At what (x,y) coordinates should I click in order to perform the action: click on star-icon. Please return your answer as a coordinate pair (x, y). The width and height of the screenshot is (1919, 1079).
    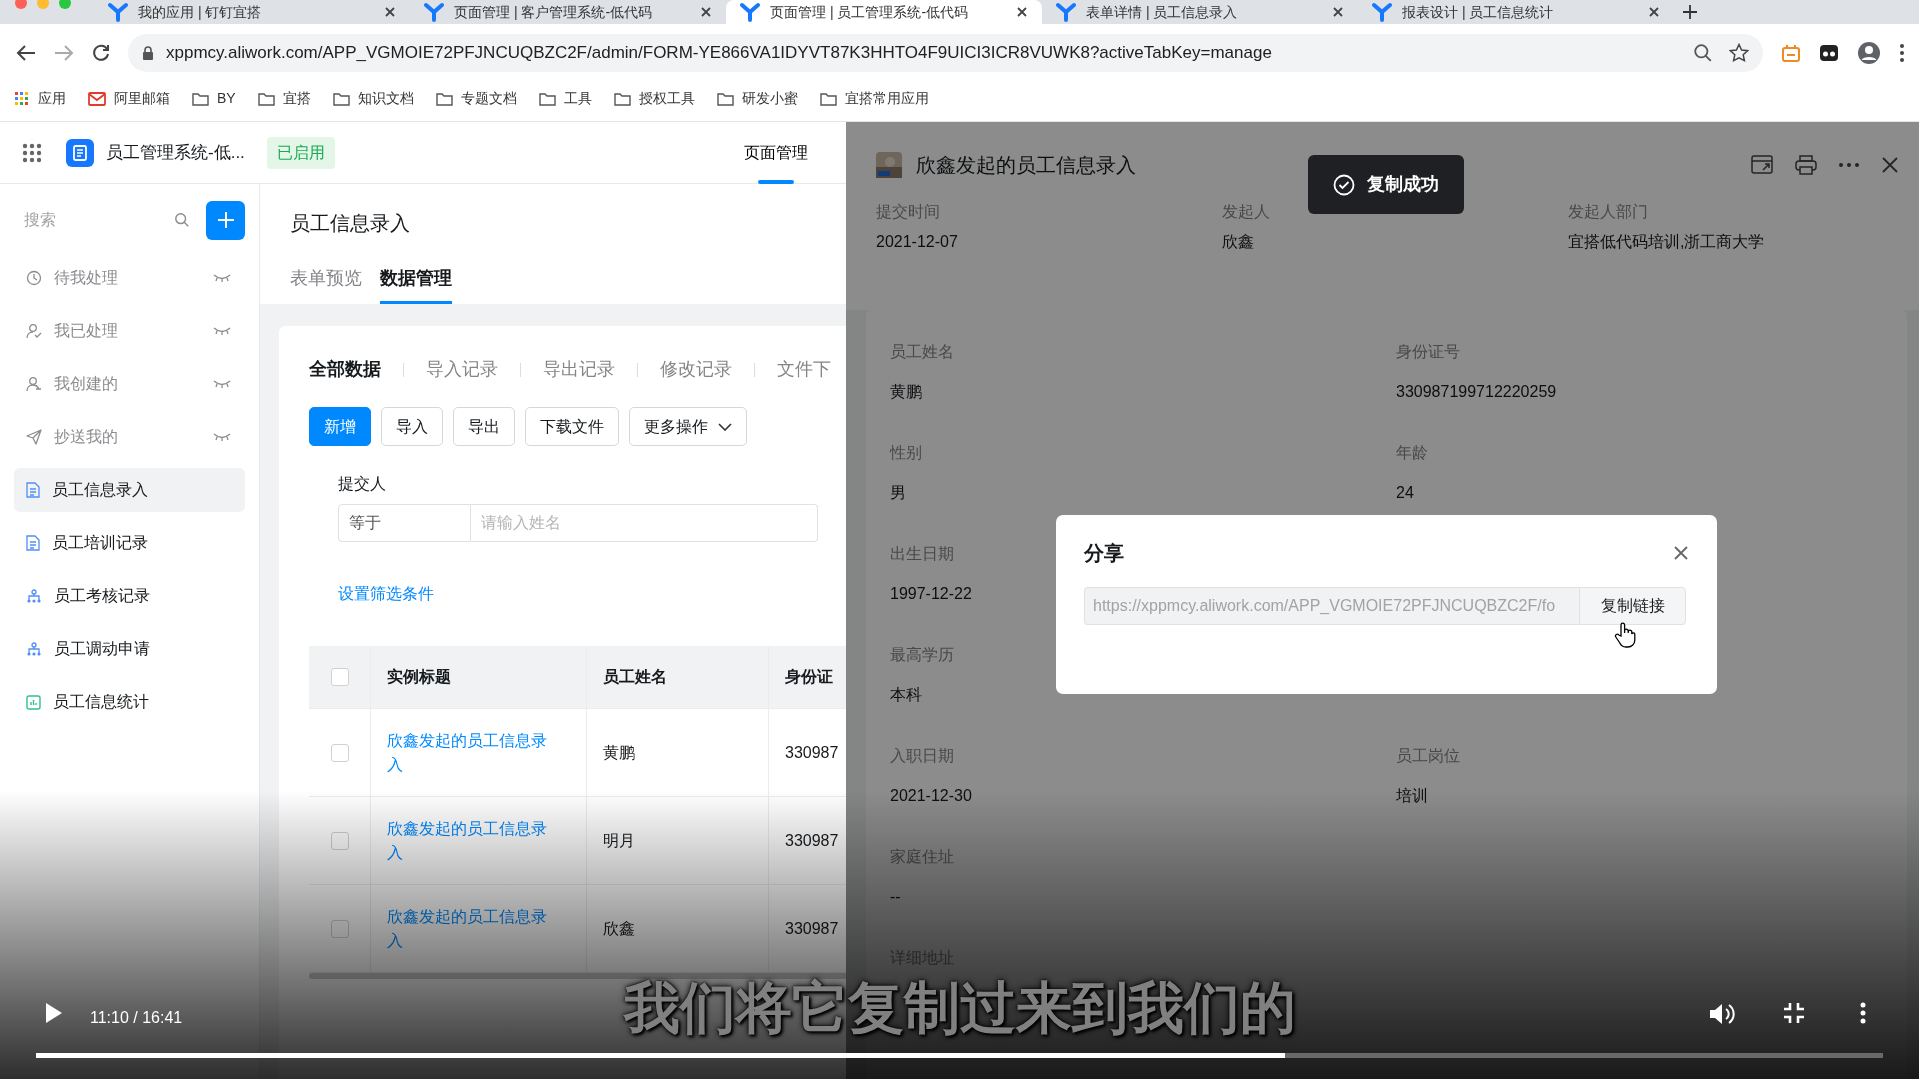
    Looking at the image, I should click on (1739, 53).